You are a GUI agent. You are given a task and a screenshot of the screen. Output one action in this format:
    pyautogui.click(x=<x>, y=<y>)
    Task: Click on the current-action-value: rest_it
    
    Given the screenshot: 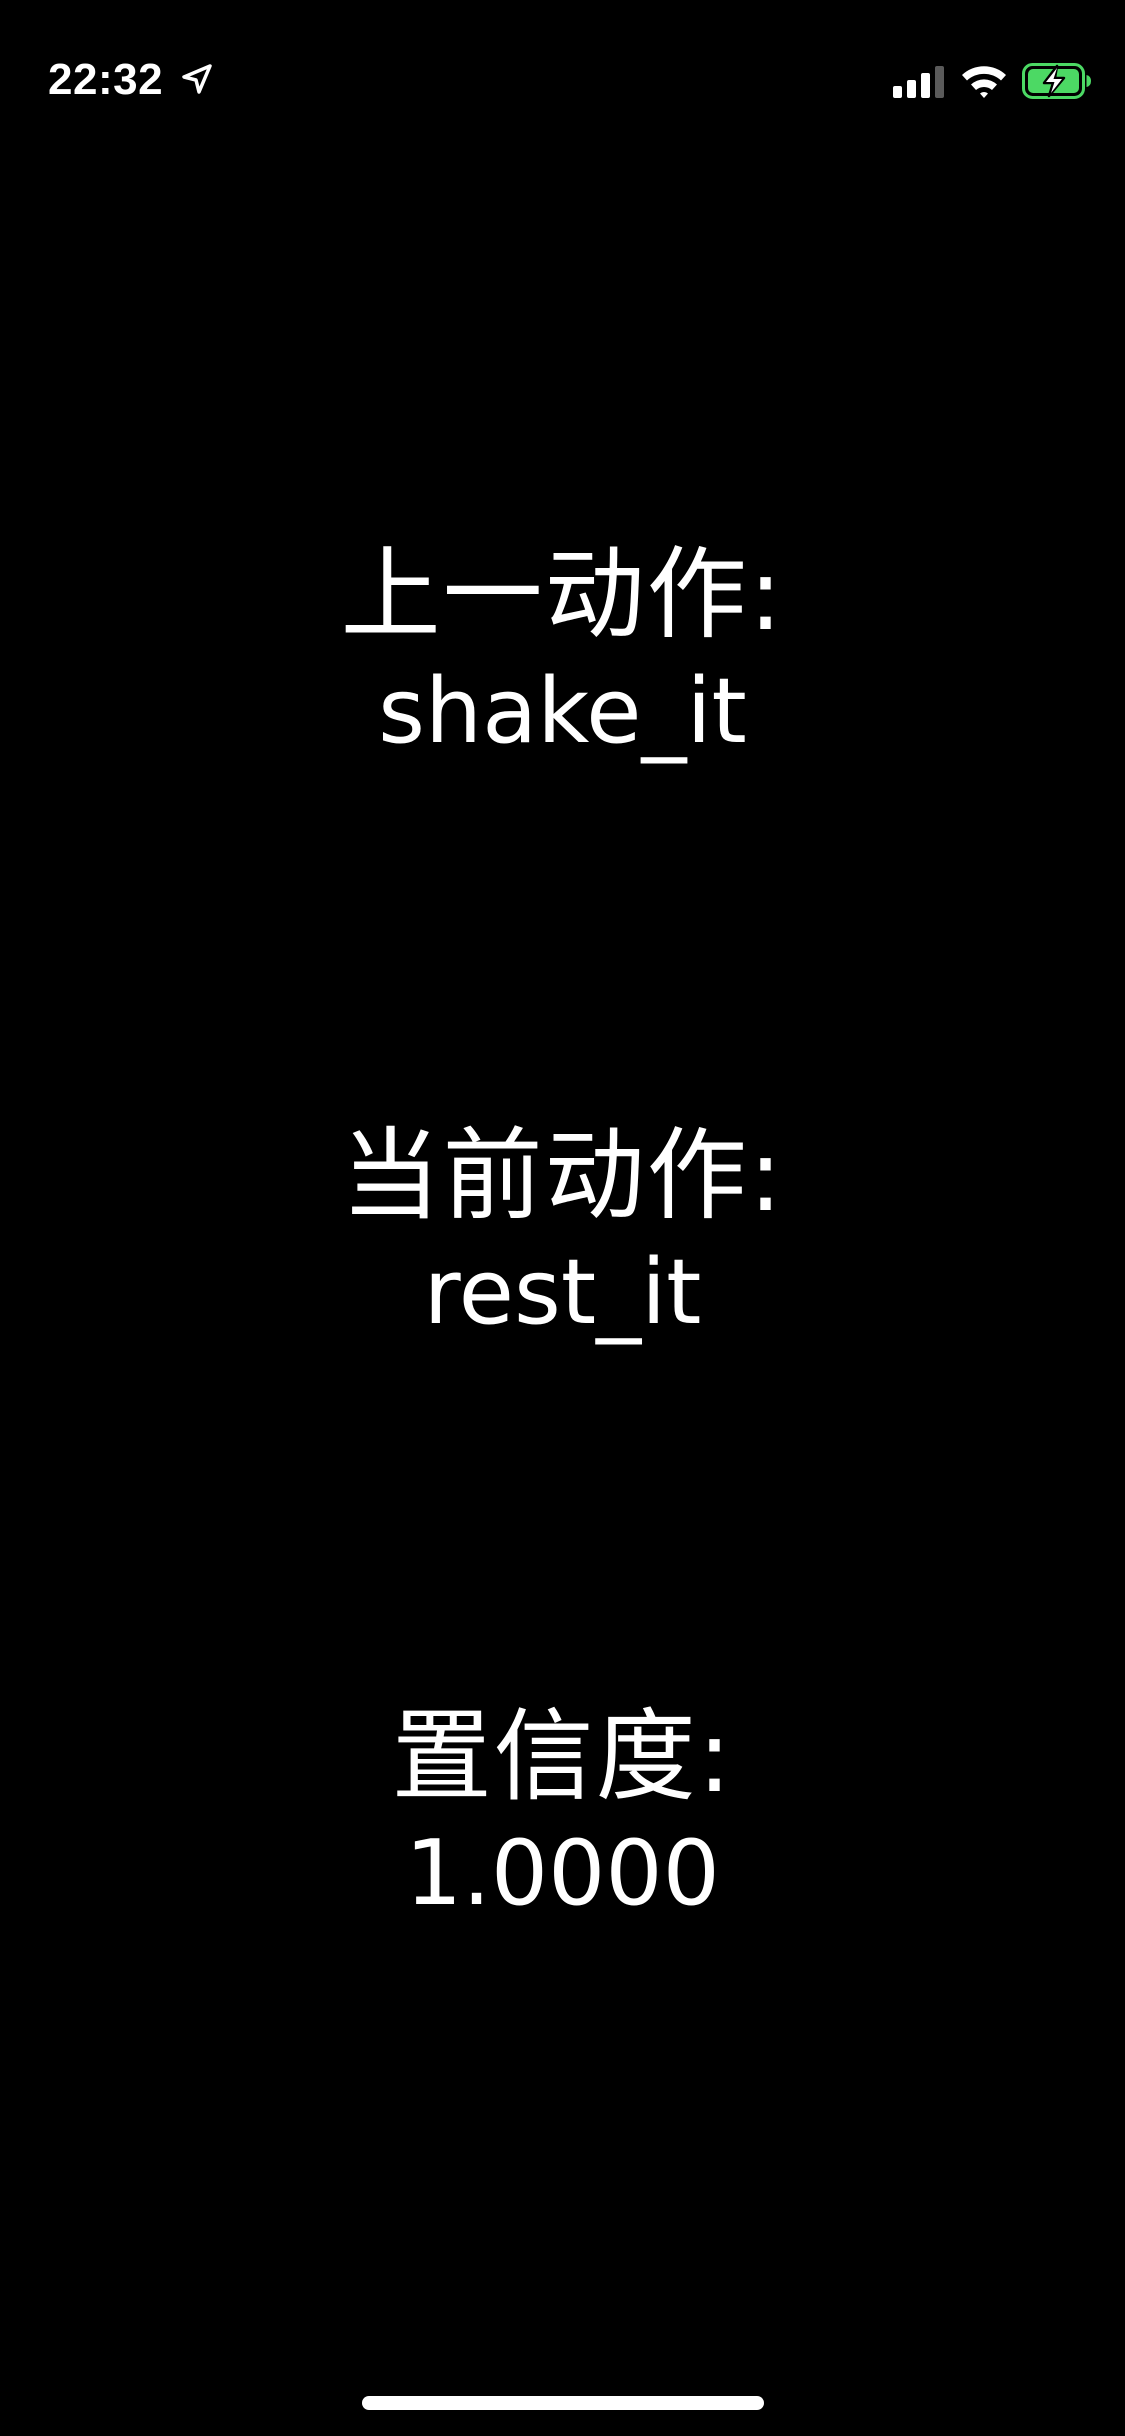 What is the action you would take?
    pyautogui.click(x=562, y=1292)
    